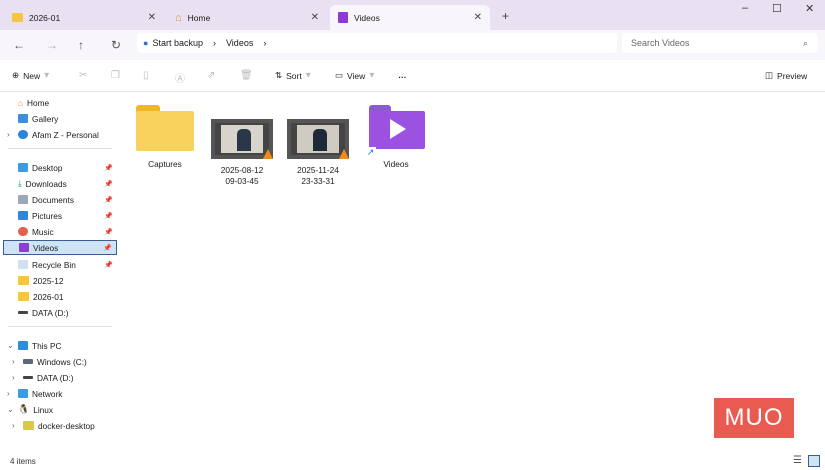 The image size is (825, 470). What do you see at coordinates (377, 43) in the screenshot?
I see `breadcrumb: ● Start backup › Videos ›` at bounding box center [377, 43].